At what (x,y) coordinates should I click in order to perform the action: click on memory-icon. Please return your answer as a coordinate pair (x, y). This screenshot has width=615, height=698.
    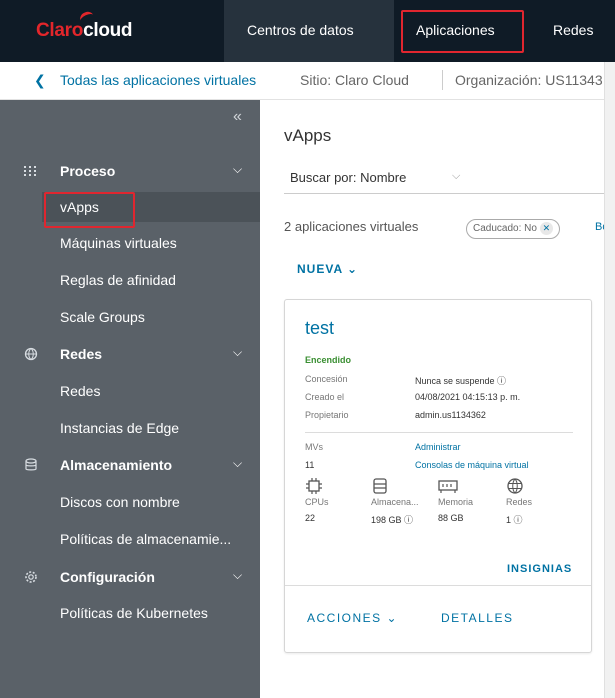
    Looking at the image, I should click on (448, 486).